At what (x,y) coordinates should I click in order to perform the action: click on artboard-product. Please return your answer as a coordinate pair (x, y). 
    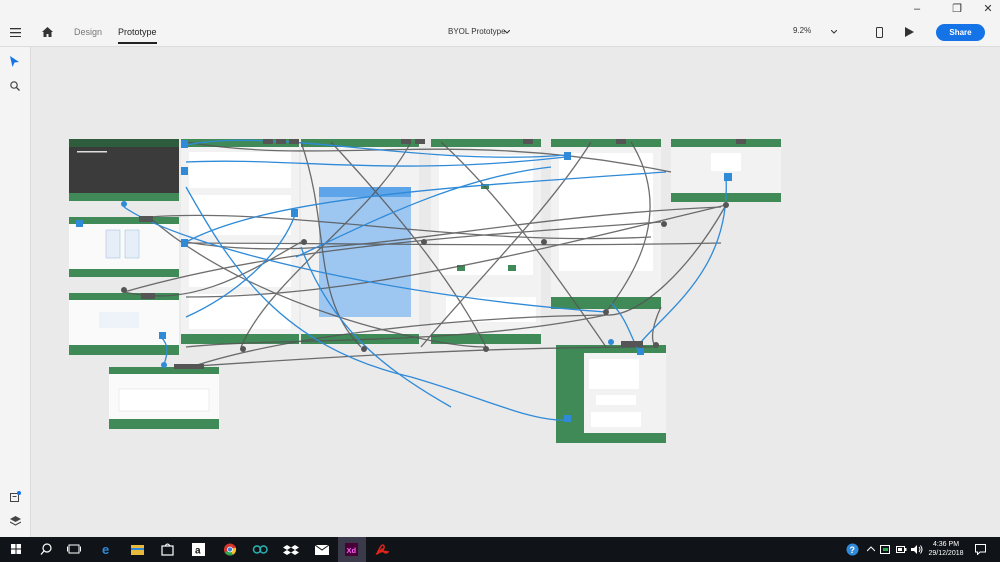
    Looking at the image, I should click on (486, 241).